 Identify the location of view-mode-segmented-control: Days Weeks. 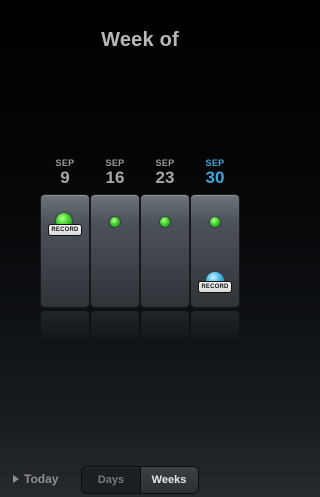
(140, 480).